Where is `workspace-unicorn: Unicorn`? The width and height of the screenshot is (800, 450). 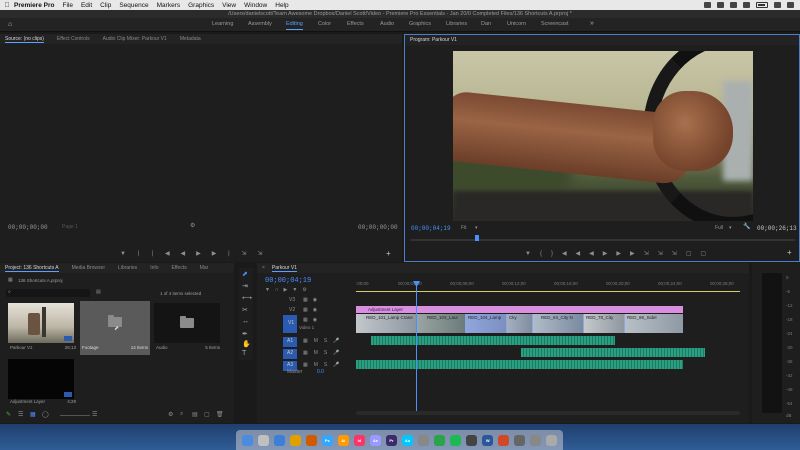
workspace-unicorn: Unicorn is located at coordinates (516, 24).